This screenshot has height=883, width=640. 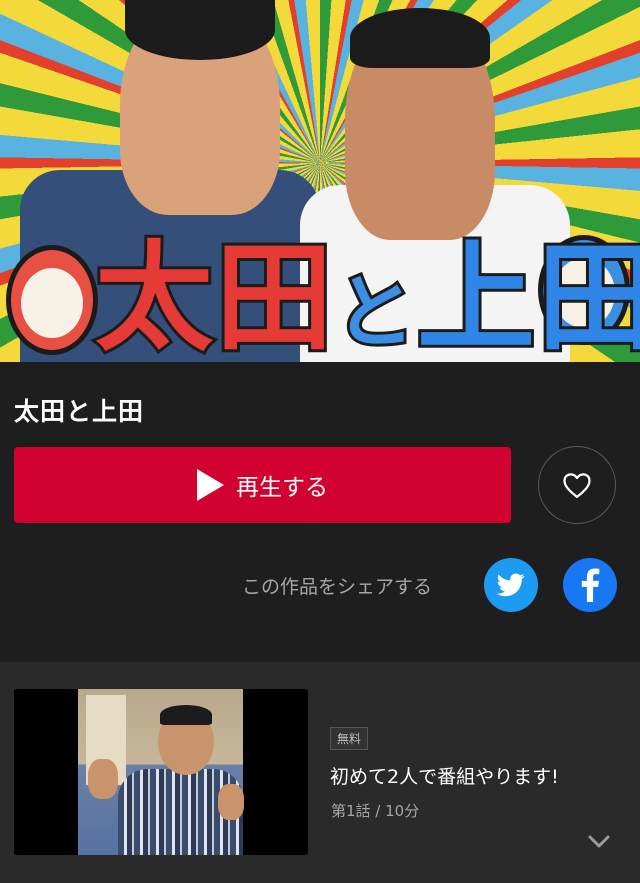 I want to click on play-button: 再生する, so click(x=262, y=485).